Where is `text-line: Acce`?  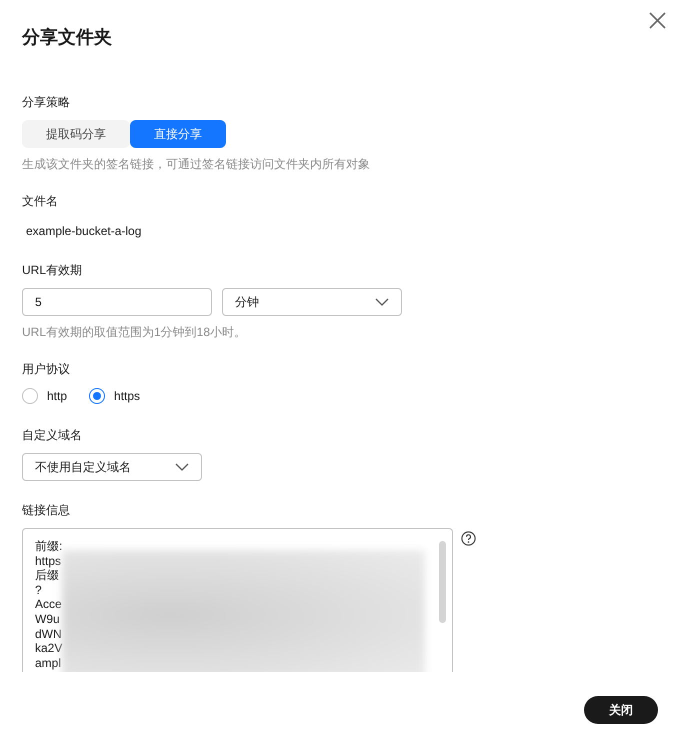 text-line: Acce is located at coordinates (48, 604).